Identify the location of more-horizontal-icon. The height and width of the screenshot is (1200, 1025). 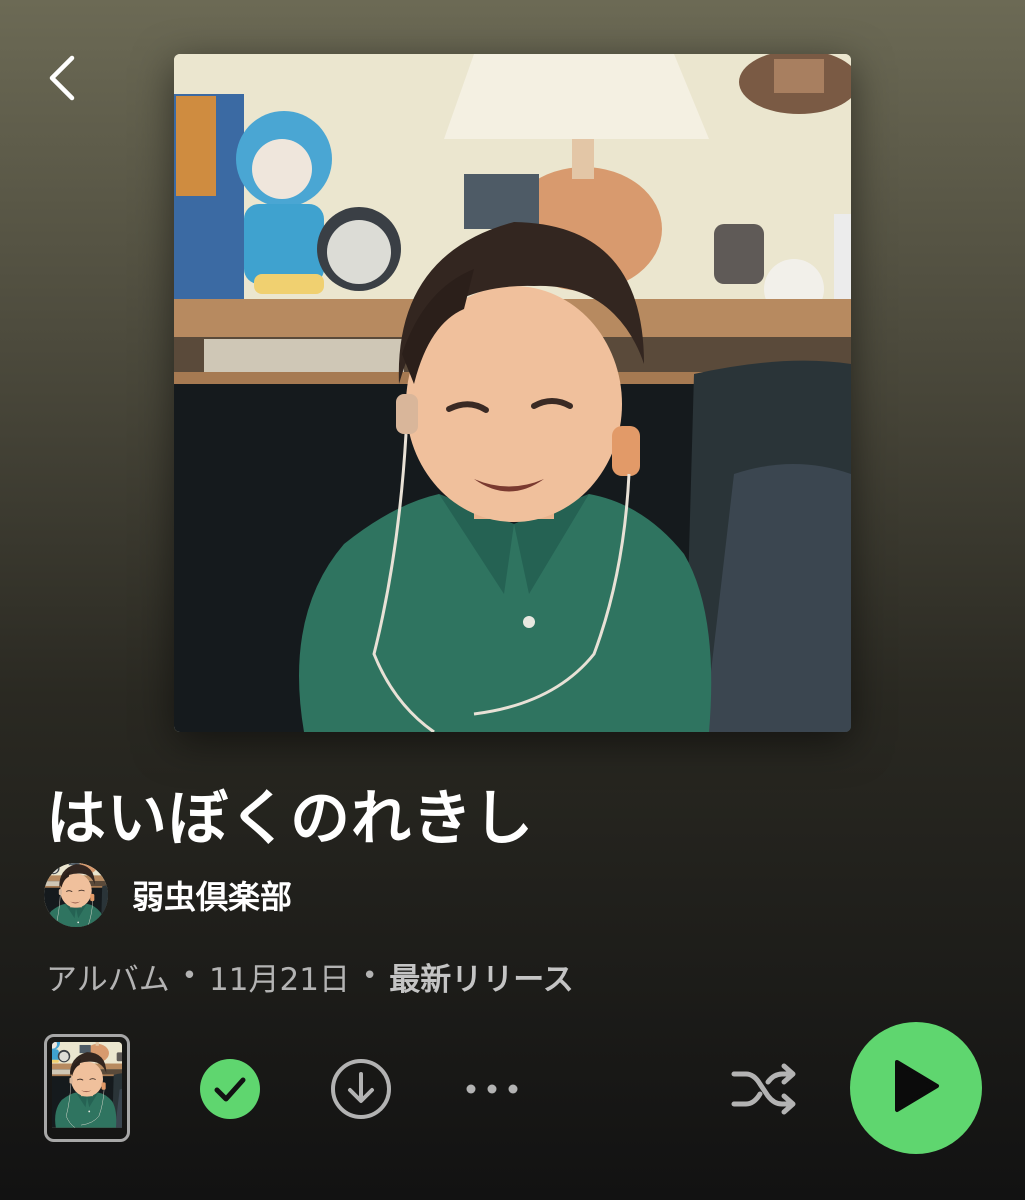
(492, 1101).